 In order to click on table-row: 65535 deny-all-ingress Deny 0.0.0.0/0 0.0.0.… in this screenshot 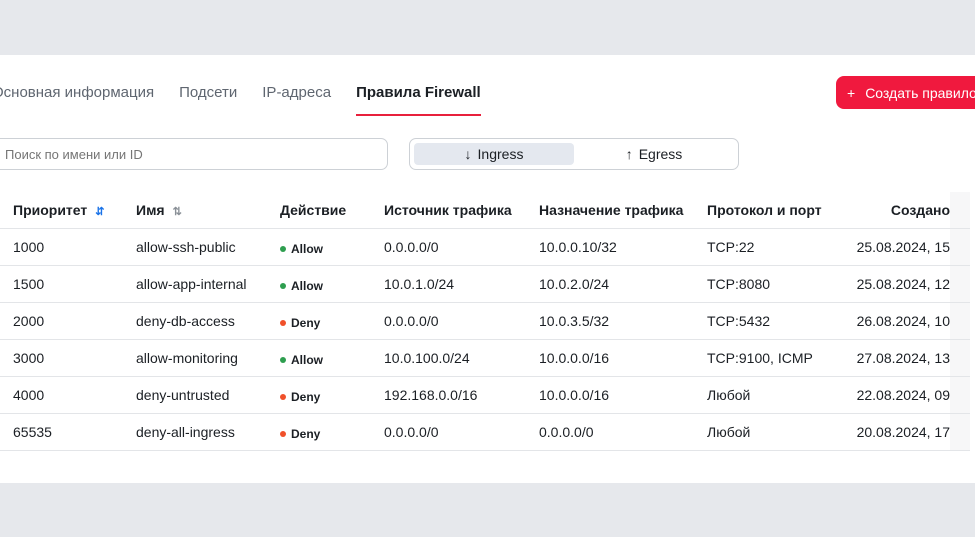, I will do `click(485, 432)`.